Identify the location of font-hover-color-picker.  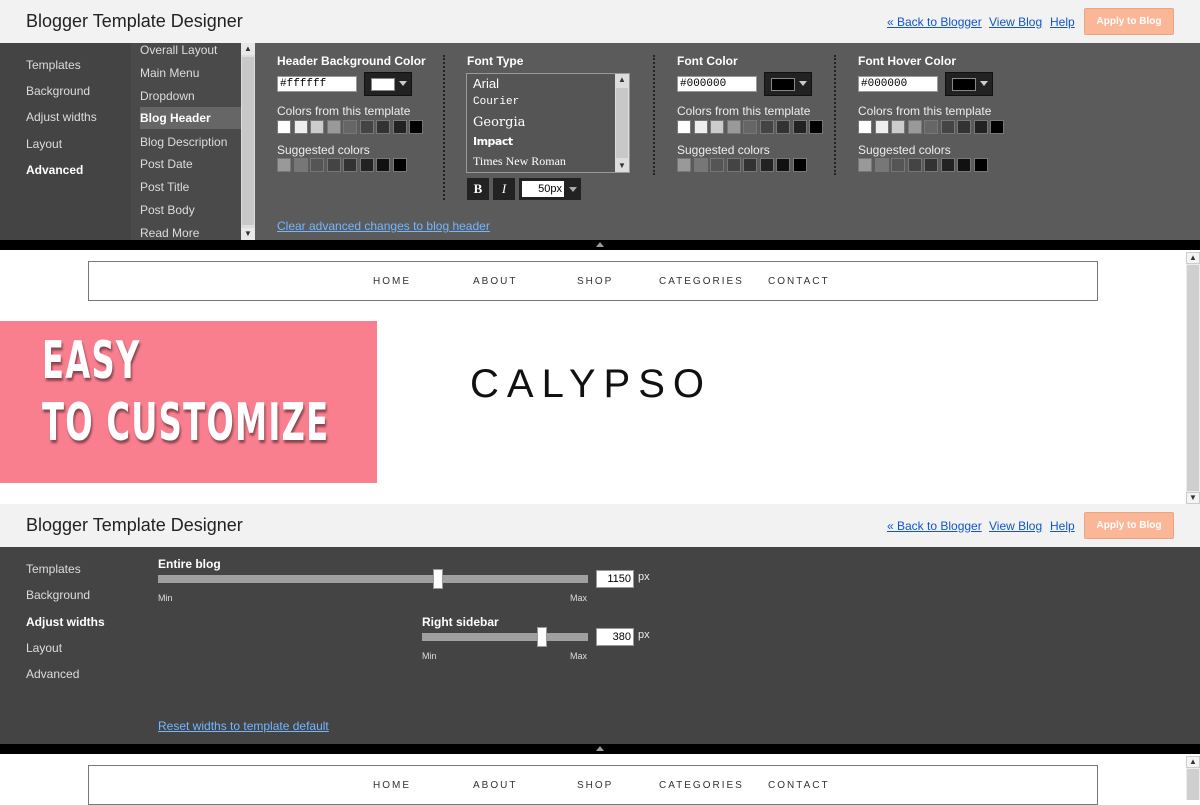
(969, 84).